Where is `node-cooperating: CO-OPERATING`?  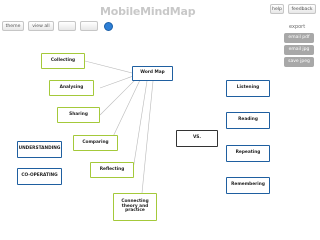 node-cooperating: CO-OPERATING is located at coordinates (39, 176).